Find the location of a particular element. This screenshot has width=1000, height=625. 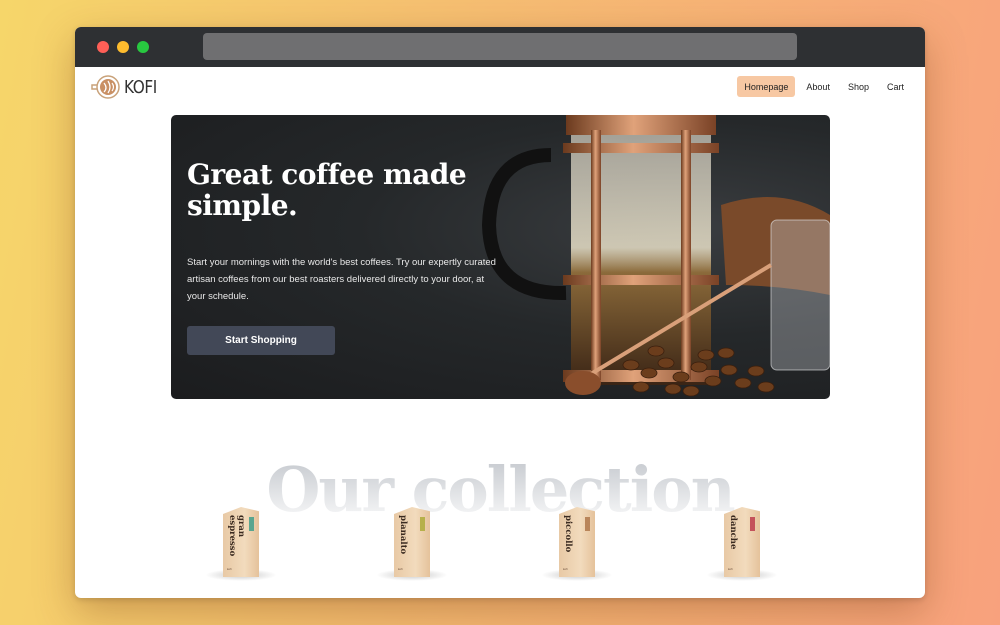

coffee-bag-image: piccollo kofi is located at coordinates (577, 542).